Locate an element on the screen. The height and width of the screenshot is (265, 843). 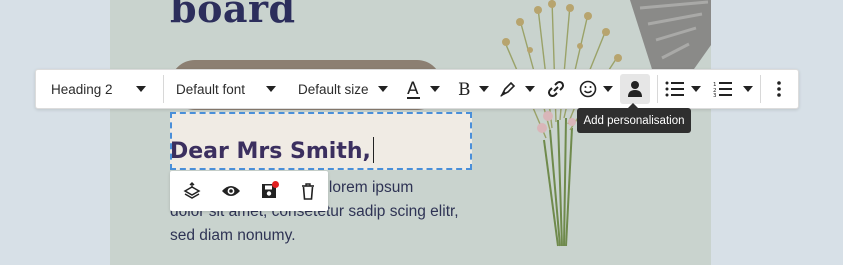
svg-text: B is located at coordinates (464, 89).